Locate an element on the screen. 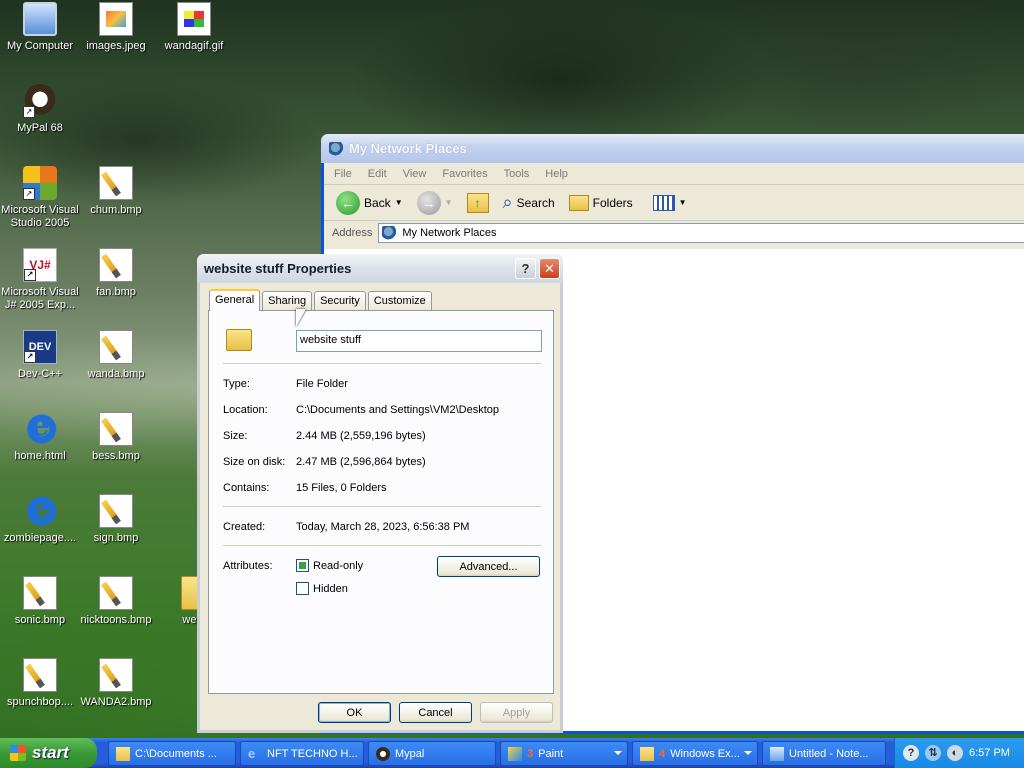 Image resolution: width=1024 pixels, height=768 pixels. jpeg-image-icon is located at coordinates (116, 19).